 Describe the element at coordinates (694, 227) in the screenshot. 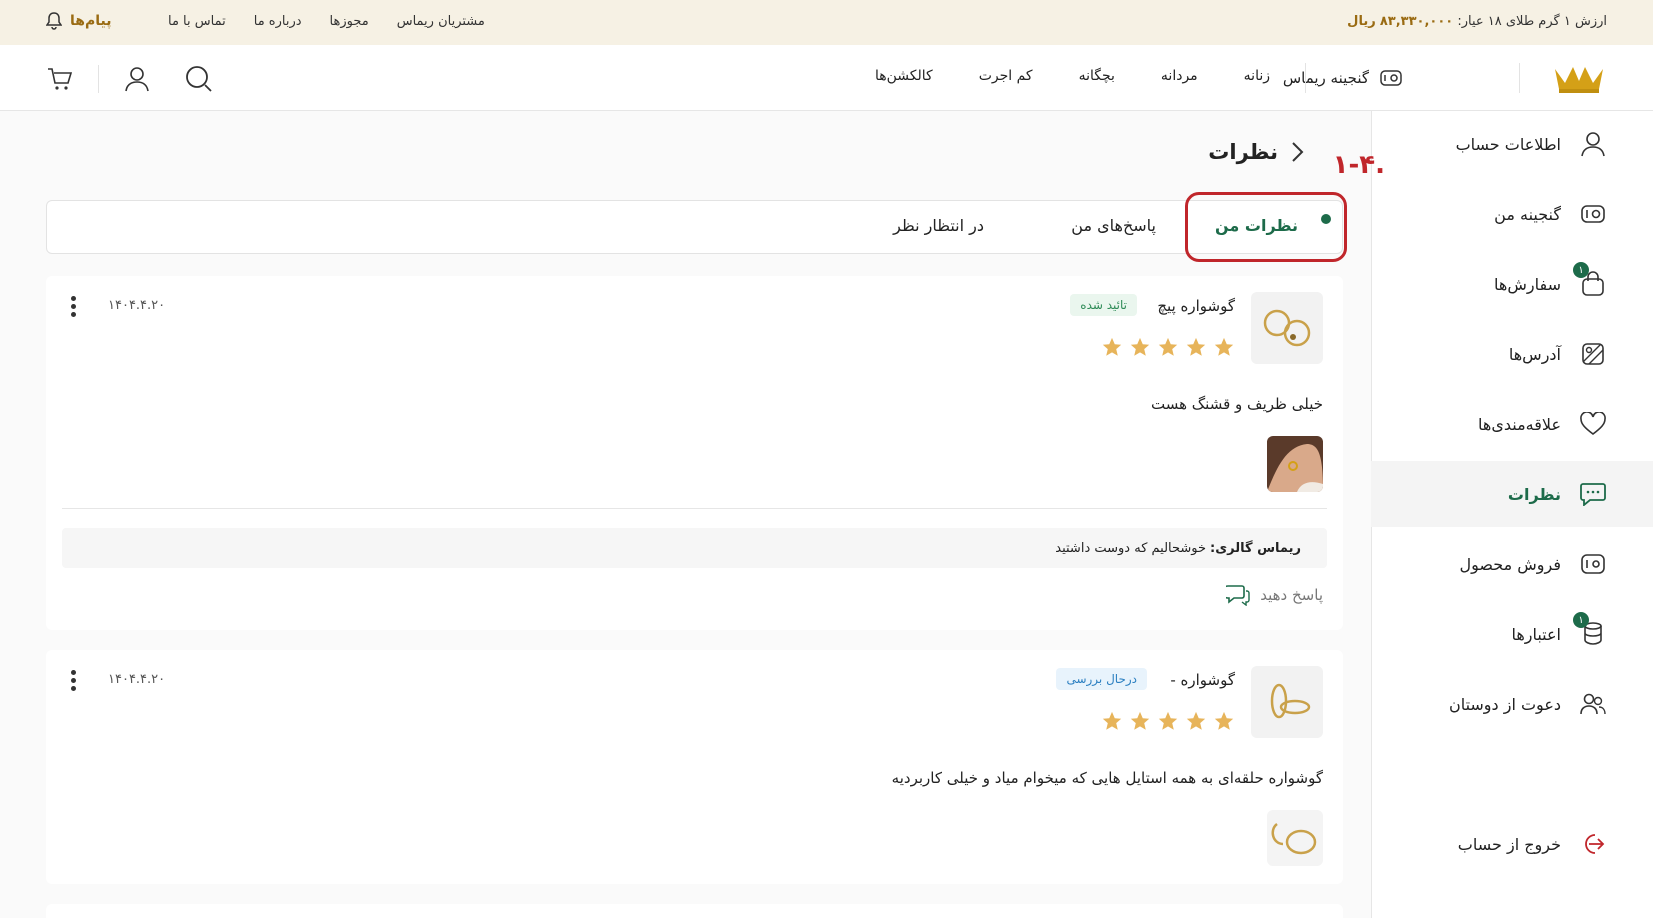

I see `comments-tabs: نظرات من پاسخ‌های من در انتظار نظر` at that location.